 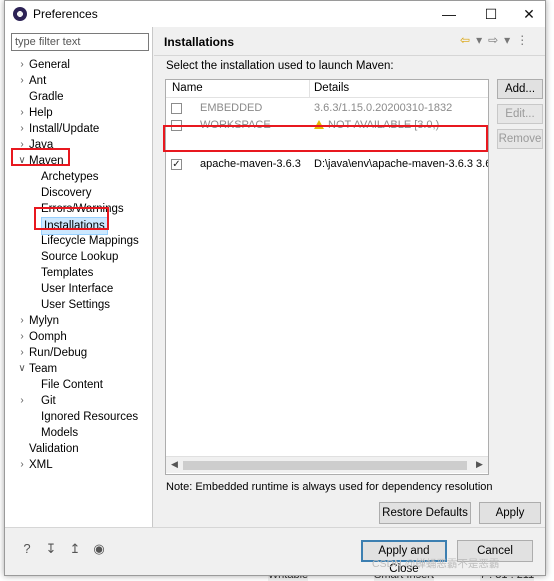 What do you see at coordinates (79, 97) in the screenshot?
I see `tree-item-gradle: Gradle` at bounding box center [79, 97].